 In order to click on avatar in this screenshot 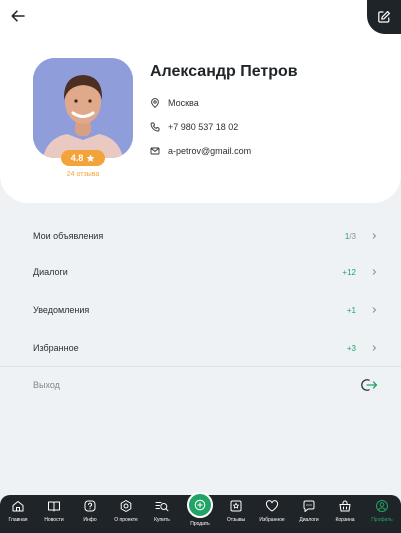, I will do `click(83, 108)`.